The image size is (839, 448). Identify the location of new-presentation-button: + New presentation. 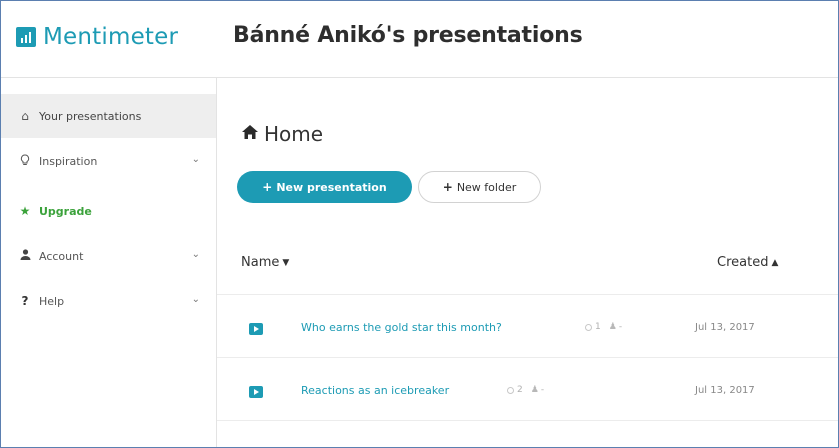
(324, 187).